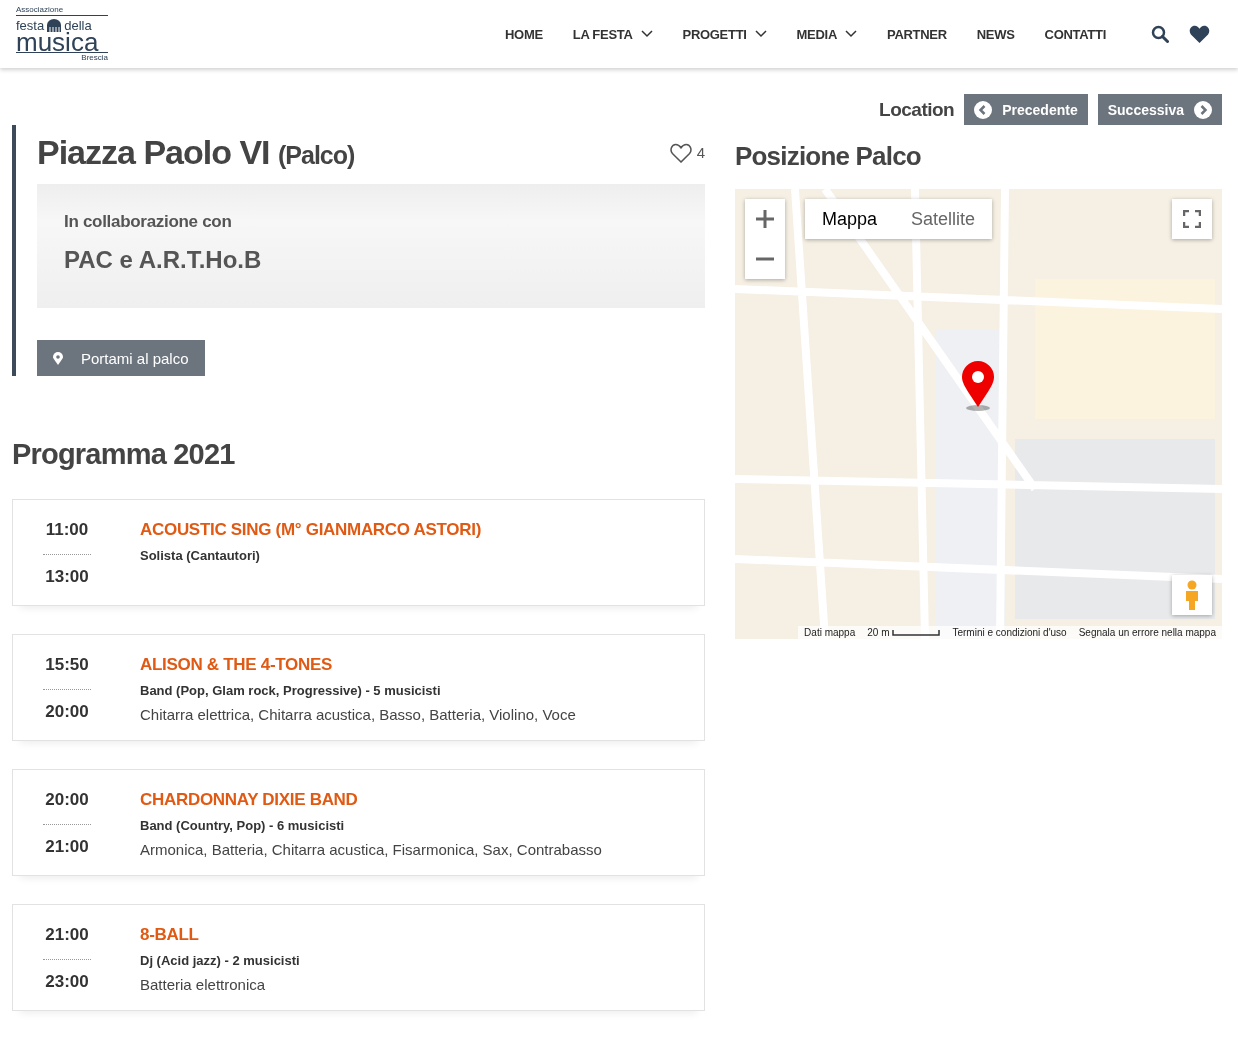  What do you see at coordinates (1026, 109) in the screenshot?
I see `previous-button: Precedente` at bounding box center [1026, 109].